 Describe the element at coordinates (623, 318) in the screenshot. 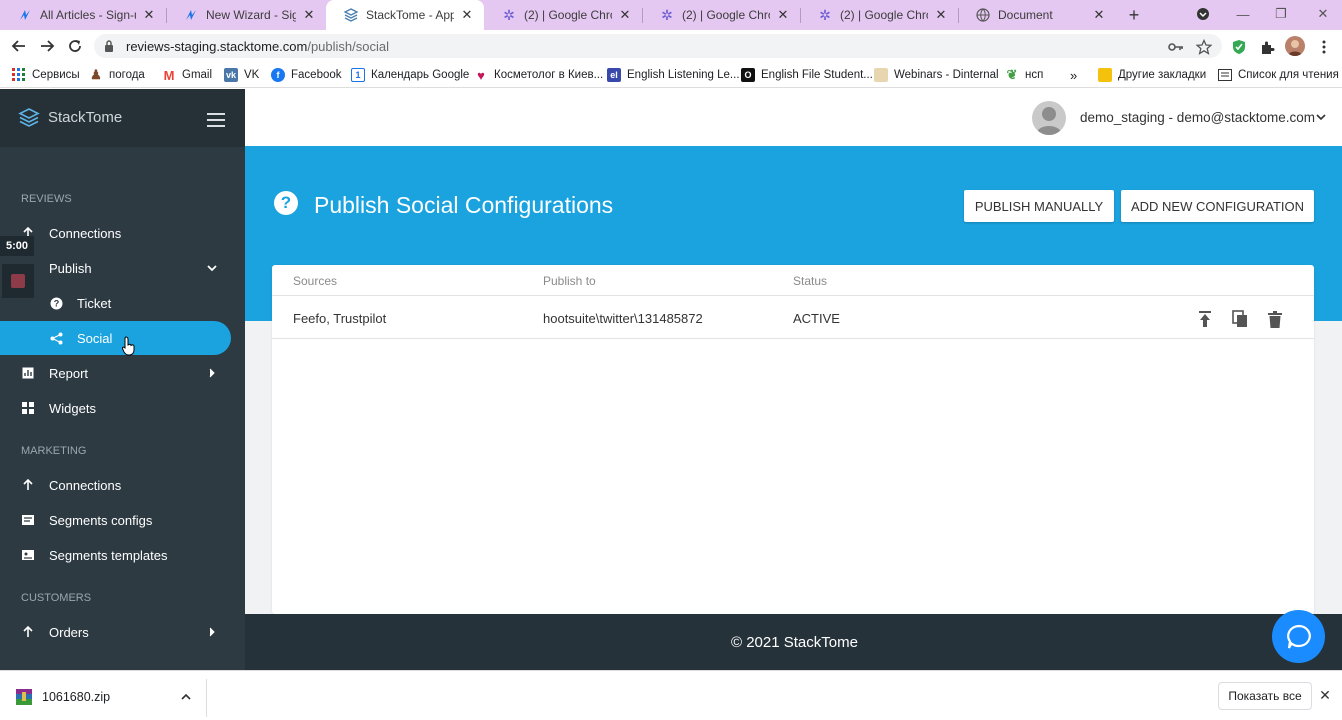

I see `cell-publish-to: hootsuite\twitter\131485872` at that location.